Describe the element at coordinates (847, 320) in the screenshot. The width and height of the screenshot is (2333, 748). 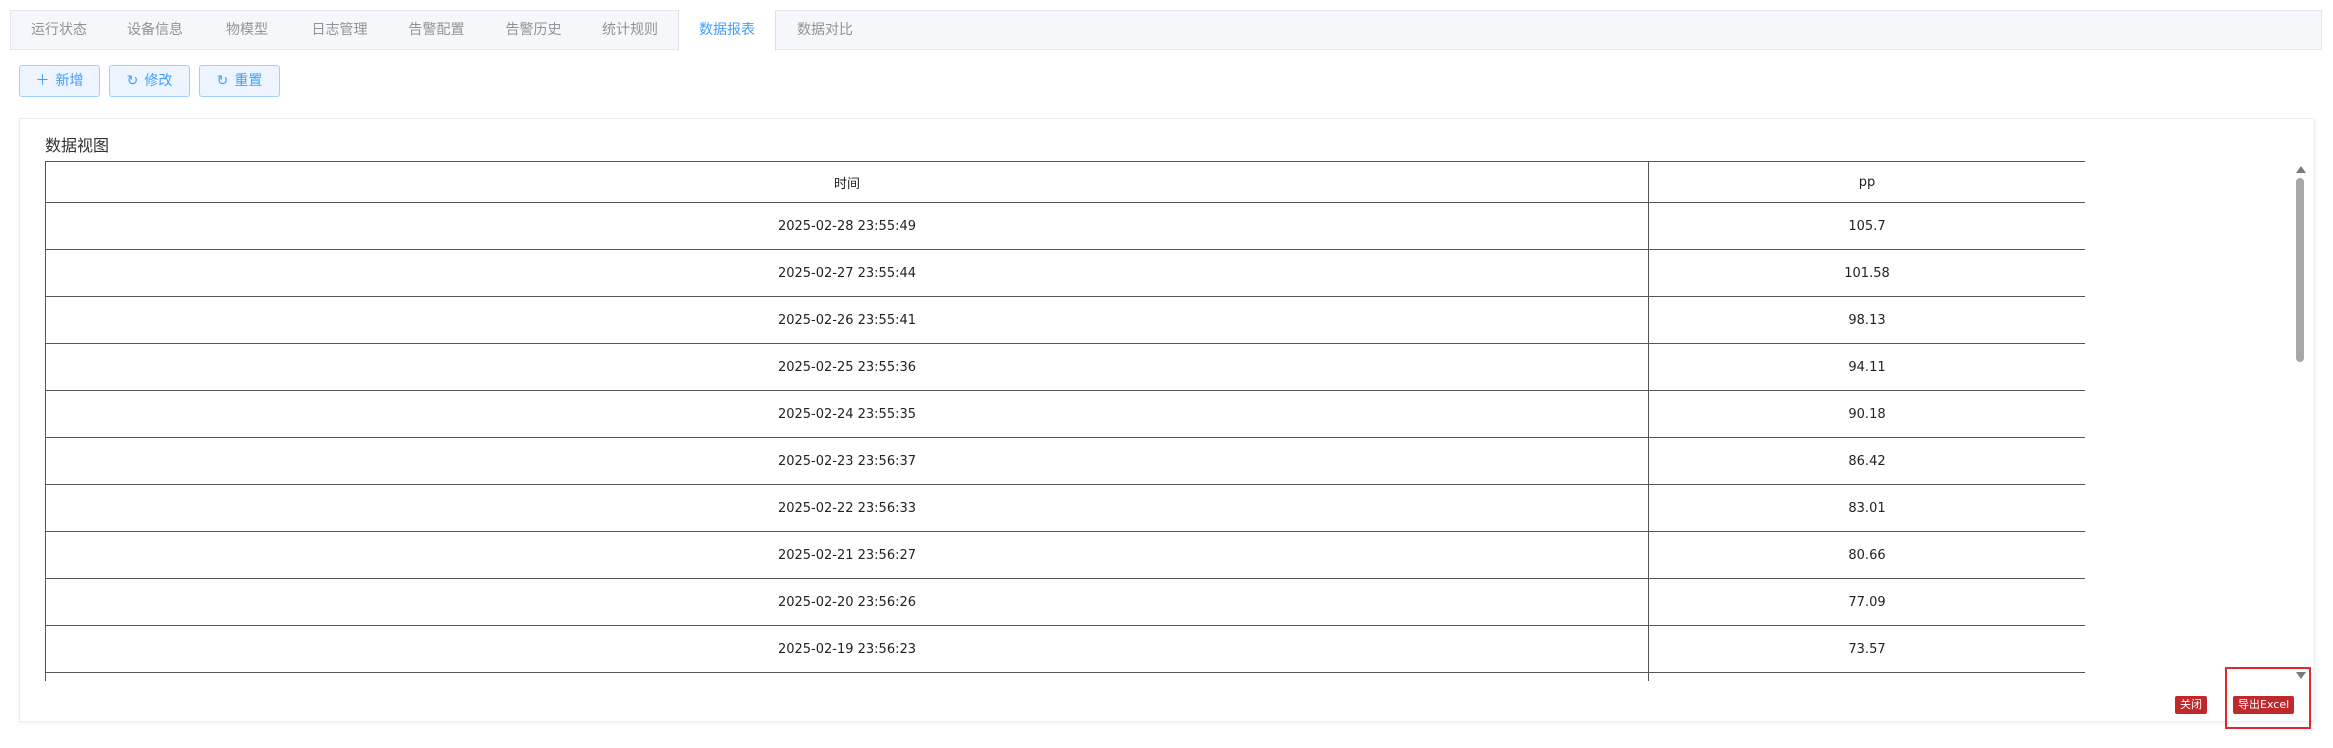
I see `cell-time: 2025-02-26 23:55:41` at that location.